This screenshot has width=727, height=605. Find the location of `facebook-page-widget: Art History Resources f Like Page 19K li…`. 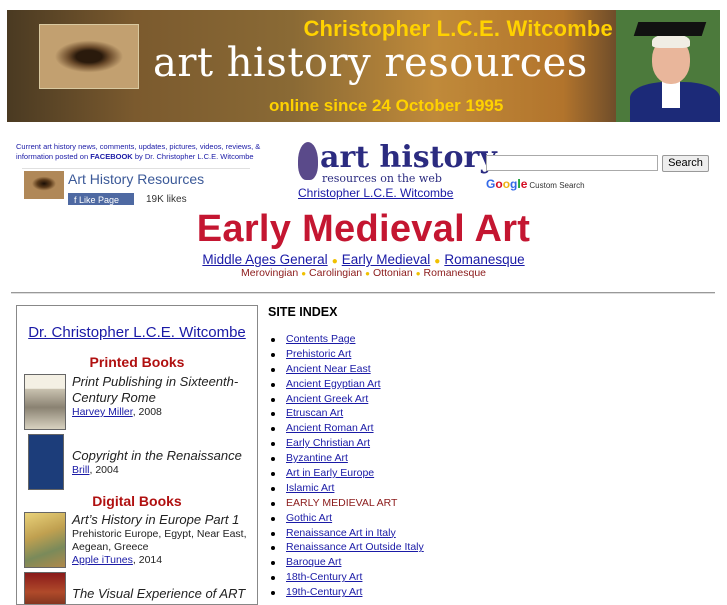

facebook-page-widget: Art History Resources f Like Page 19K li… is located at coordinates (136, 186).